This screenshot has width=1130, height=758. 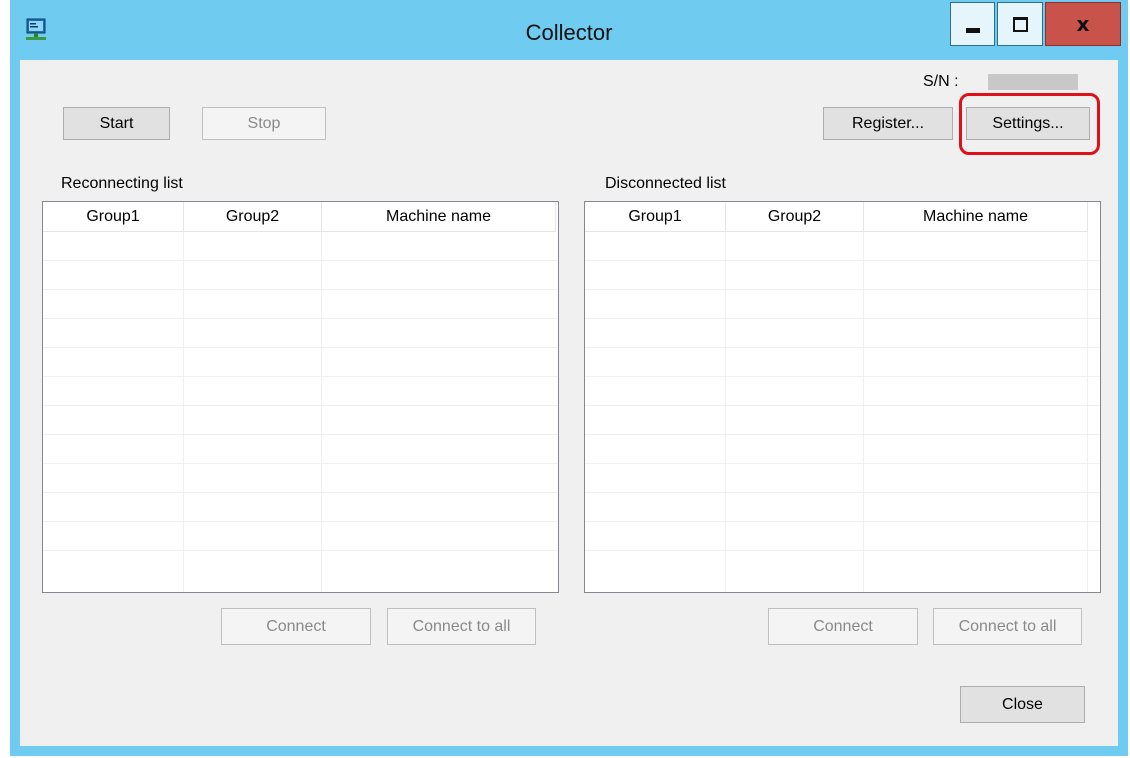 I want to click on stop-button: Stop, so click(x=264, y=123).